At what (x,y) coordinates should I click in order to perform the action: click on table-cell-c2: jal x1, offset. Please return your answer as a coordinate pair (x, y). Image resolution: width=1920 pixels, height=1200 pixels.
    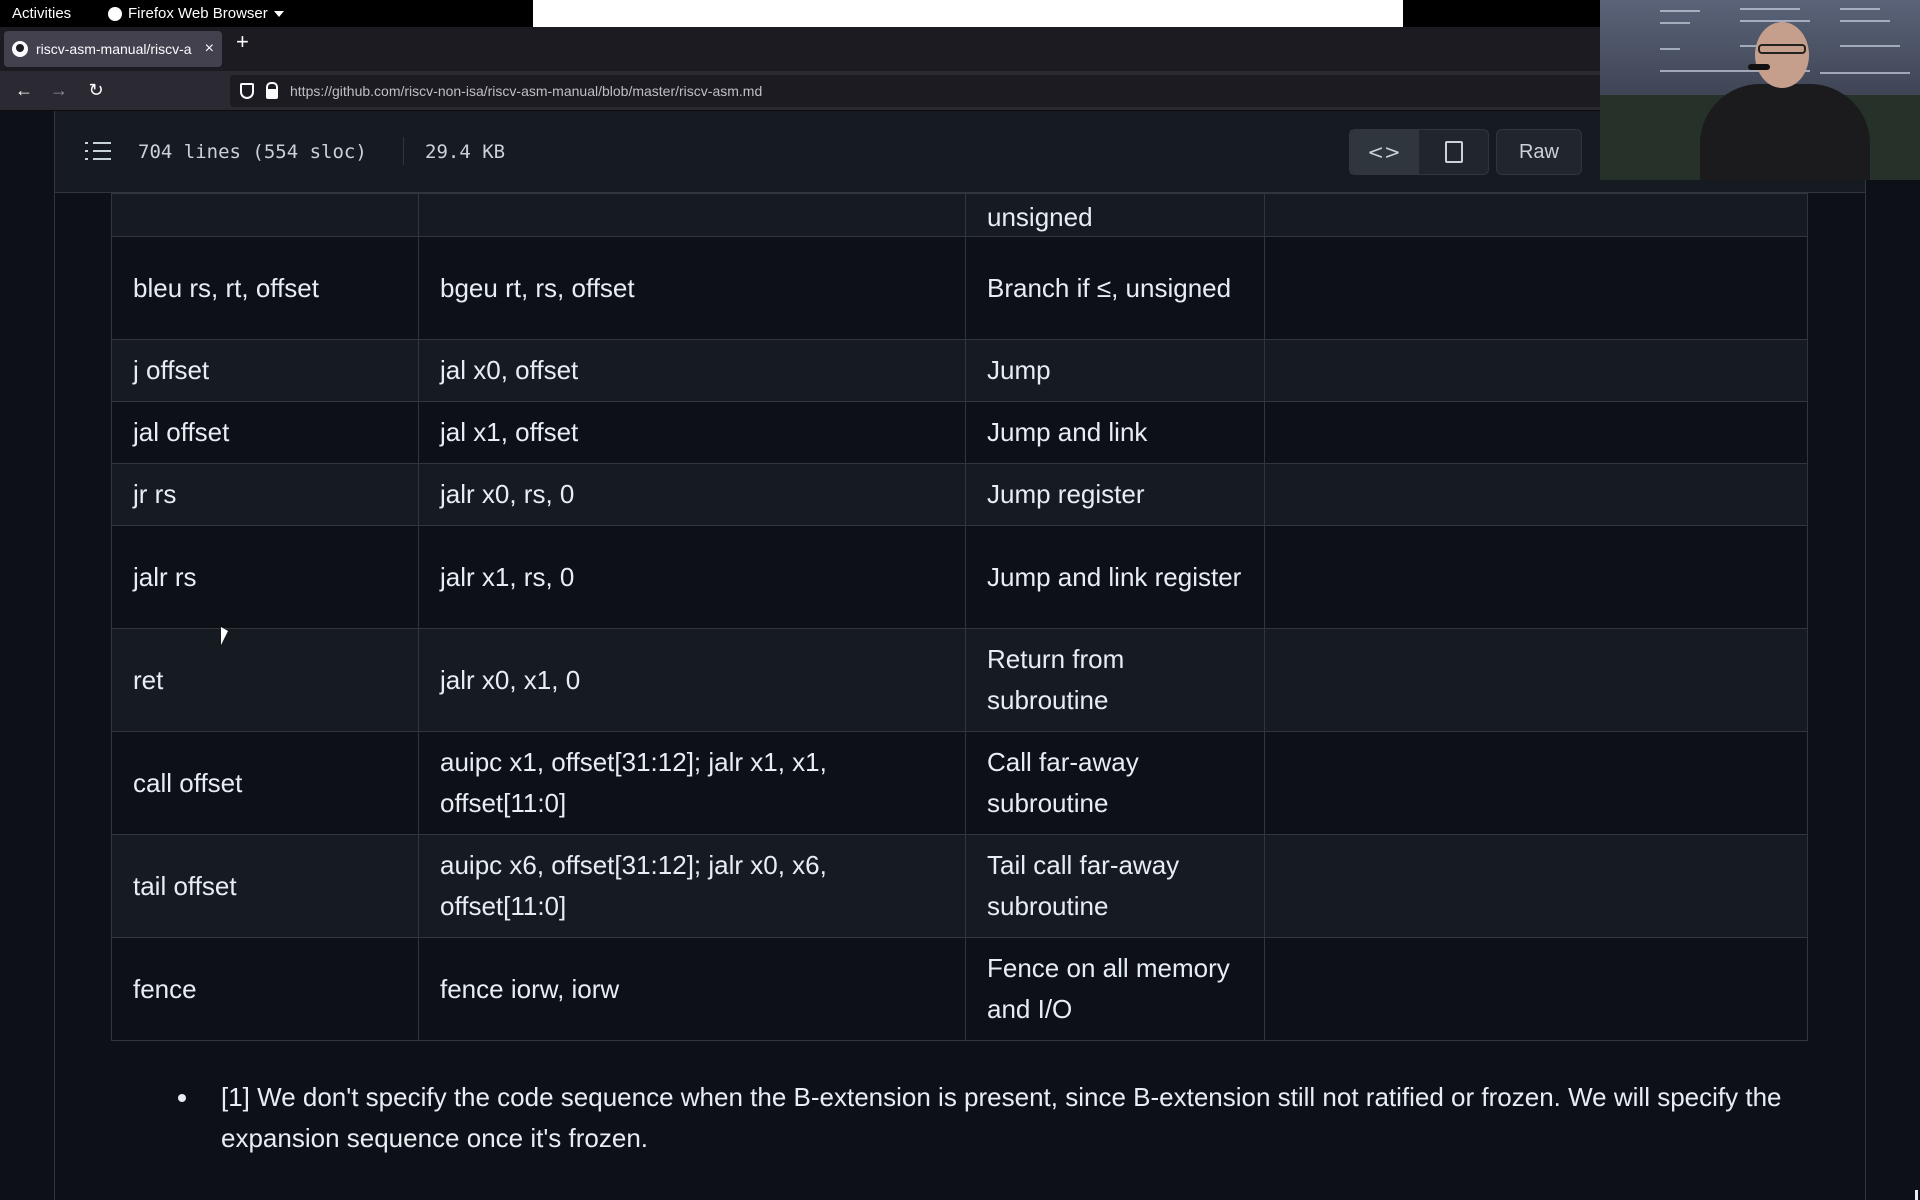
    Looking at the image, I should click on (692, 432).